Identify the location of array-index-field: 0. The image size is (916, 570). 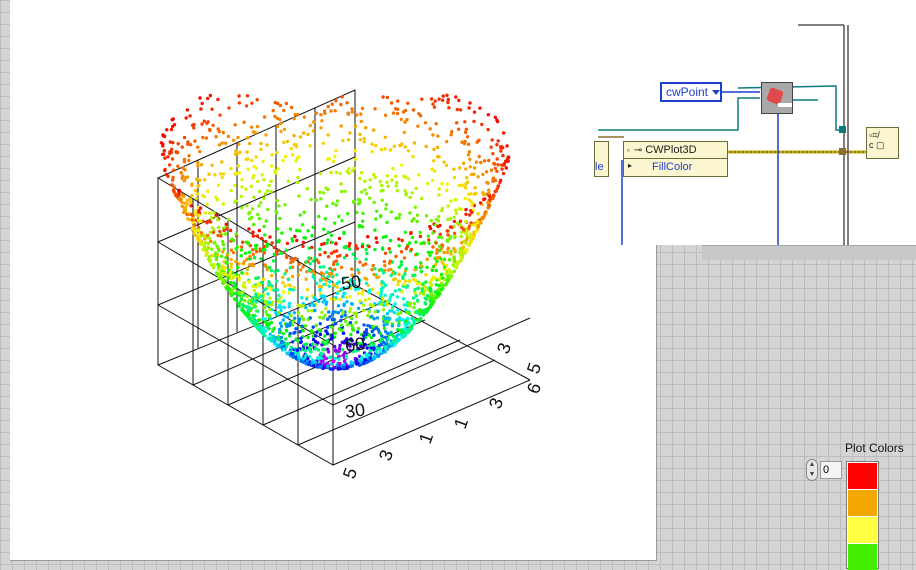
(831, 470).